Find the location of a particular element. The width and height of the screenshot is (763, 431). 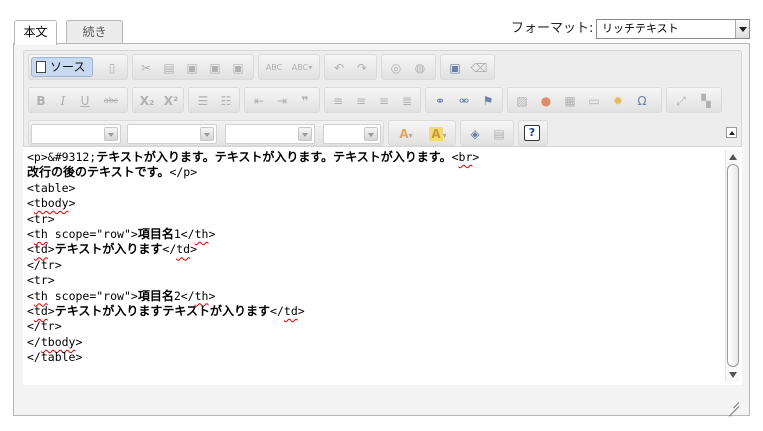

show-blocks2-icon: ▤ is located at coordinates (499, 134).